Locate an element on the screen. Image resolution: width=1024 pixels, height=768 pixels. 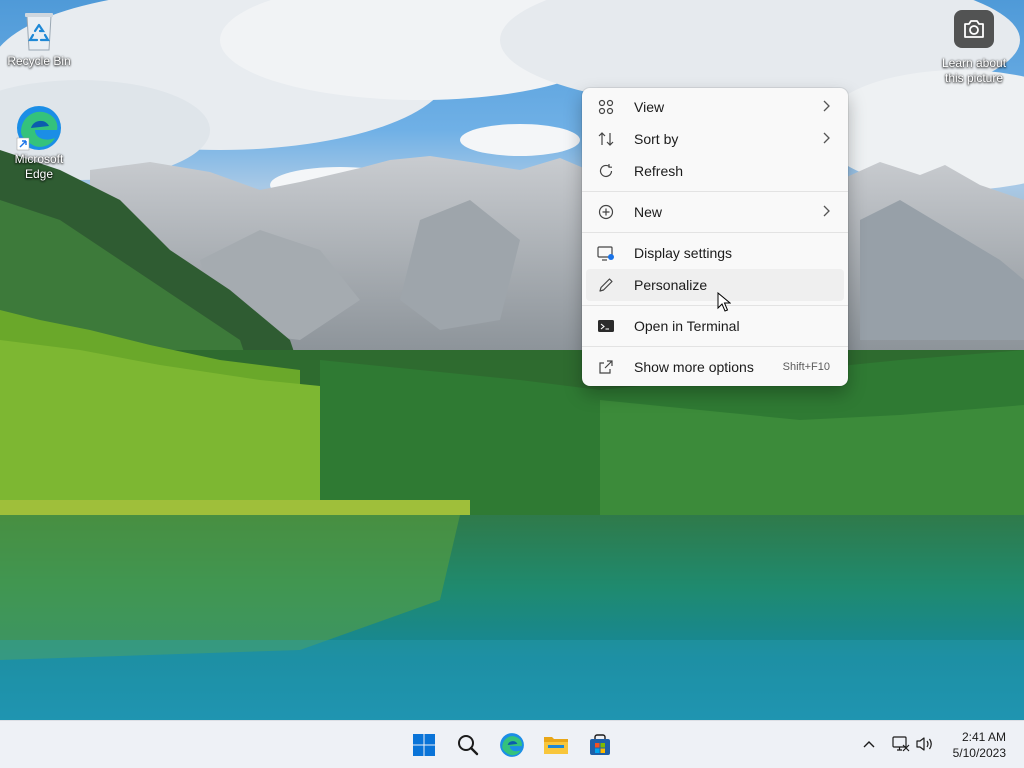
search-icon is located at coordinates (468, 745).